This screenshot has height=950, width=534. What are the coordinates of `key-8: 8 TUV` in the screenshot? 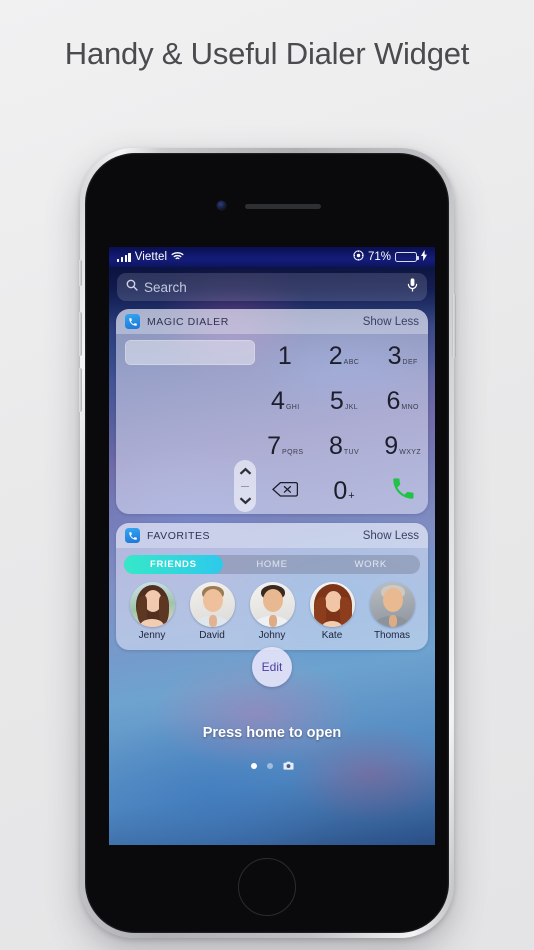 It's located at (344, 446).